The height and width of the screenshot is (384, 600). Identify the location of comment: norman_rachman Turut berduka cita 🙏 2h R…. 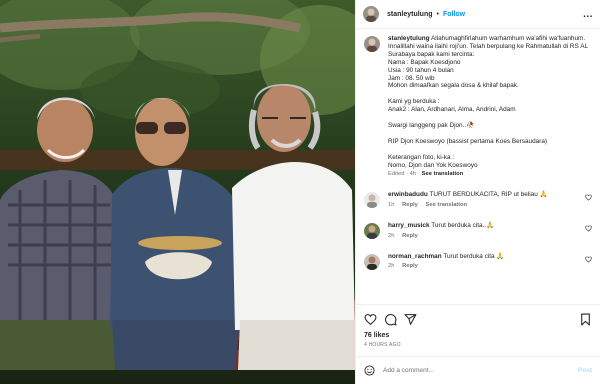
(478, 262).